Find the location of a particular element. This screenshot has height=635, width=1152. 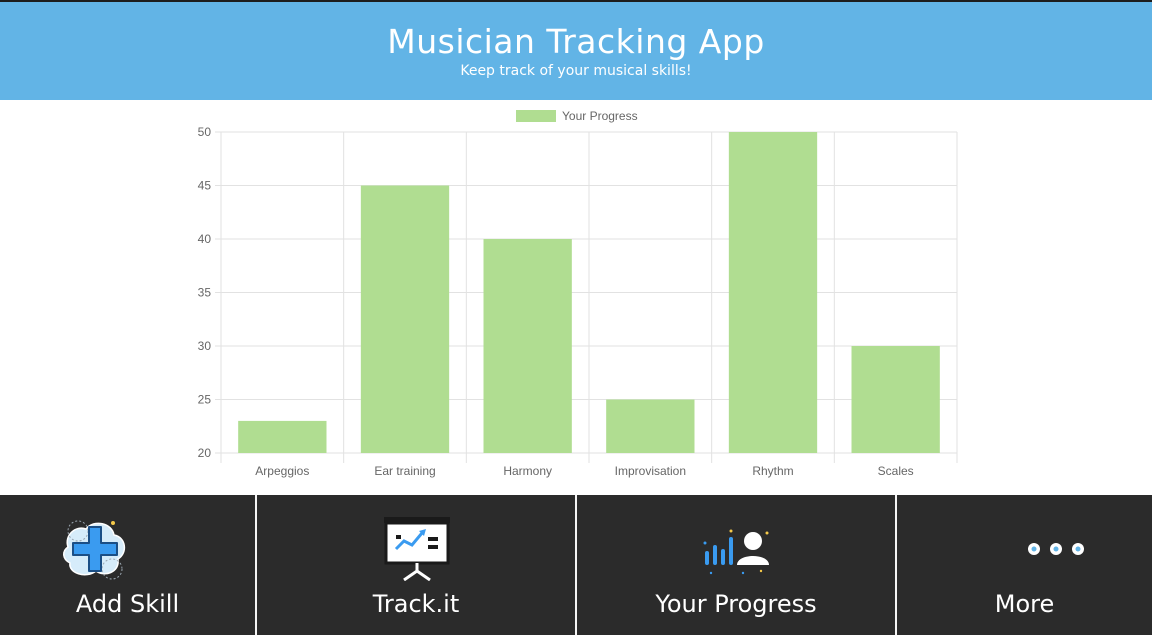

app-title: Musician Tracking App is located at coordinates (576, 41).